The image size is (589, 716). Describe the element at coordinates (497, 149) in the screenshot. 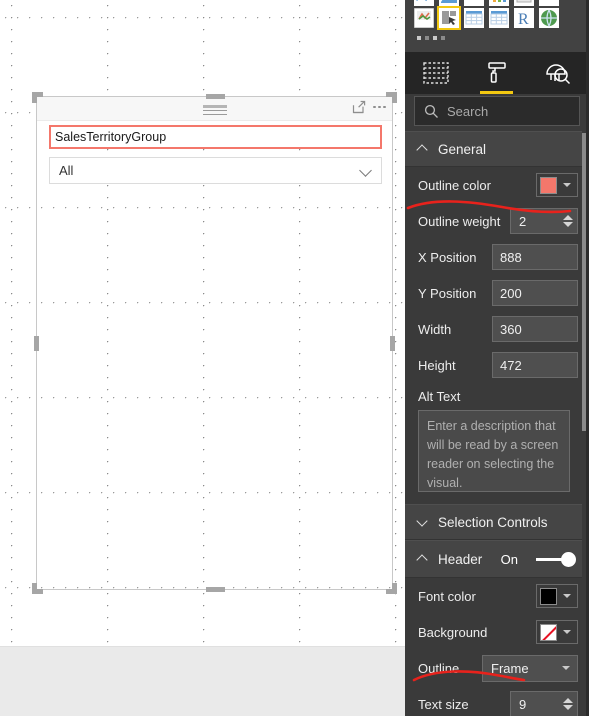

I see `section-general: General` at that location.